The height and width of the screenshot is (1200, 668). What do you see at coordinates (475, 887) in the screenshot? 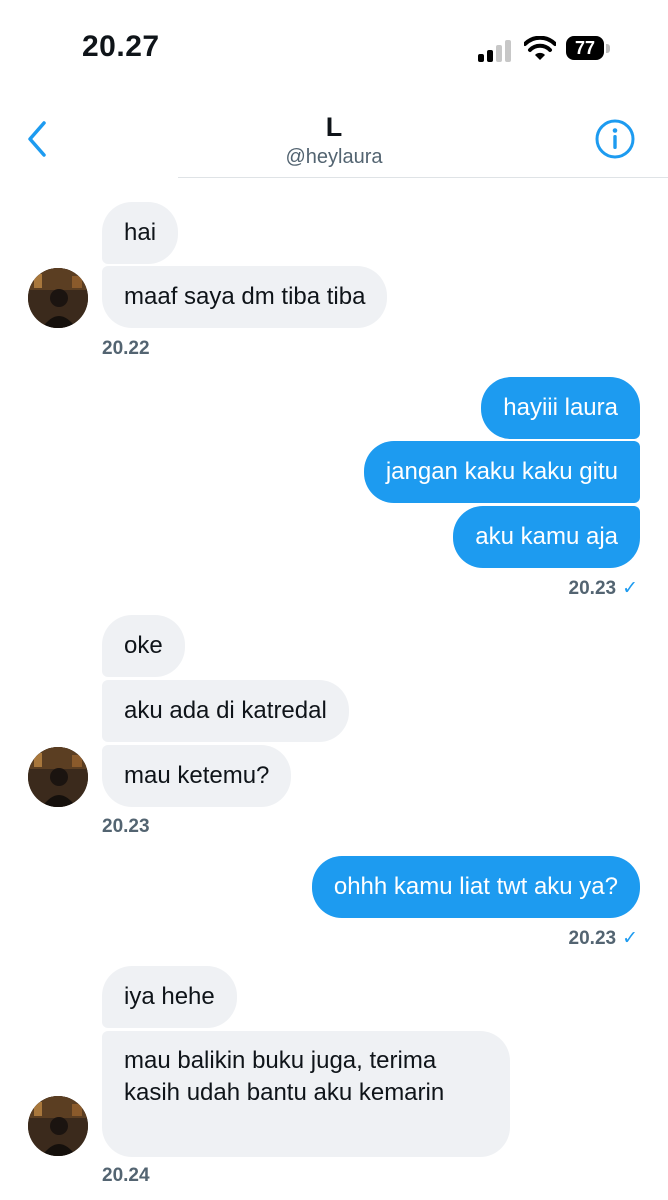
I see `message-bubble-outgoing: ohhh kamu liat twt aku ya?` at bounding box center [475, 887].